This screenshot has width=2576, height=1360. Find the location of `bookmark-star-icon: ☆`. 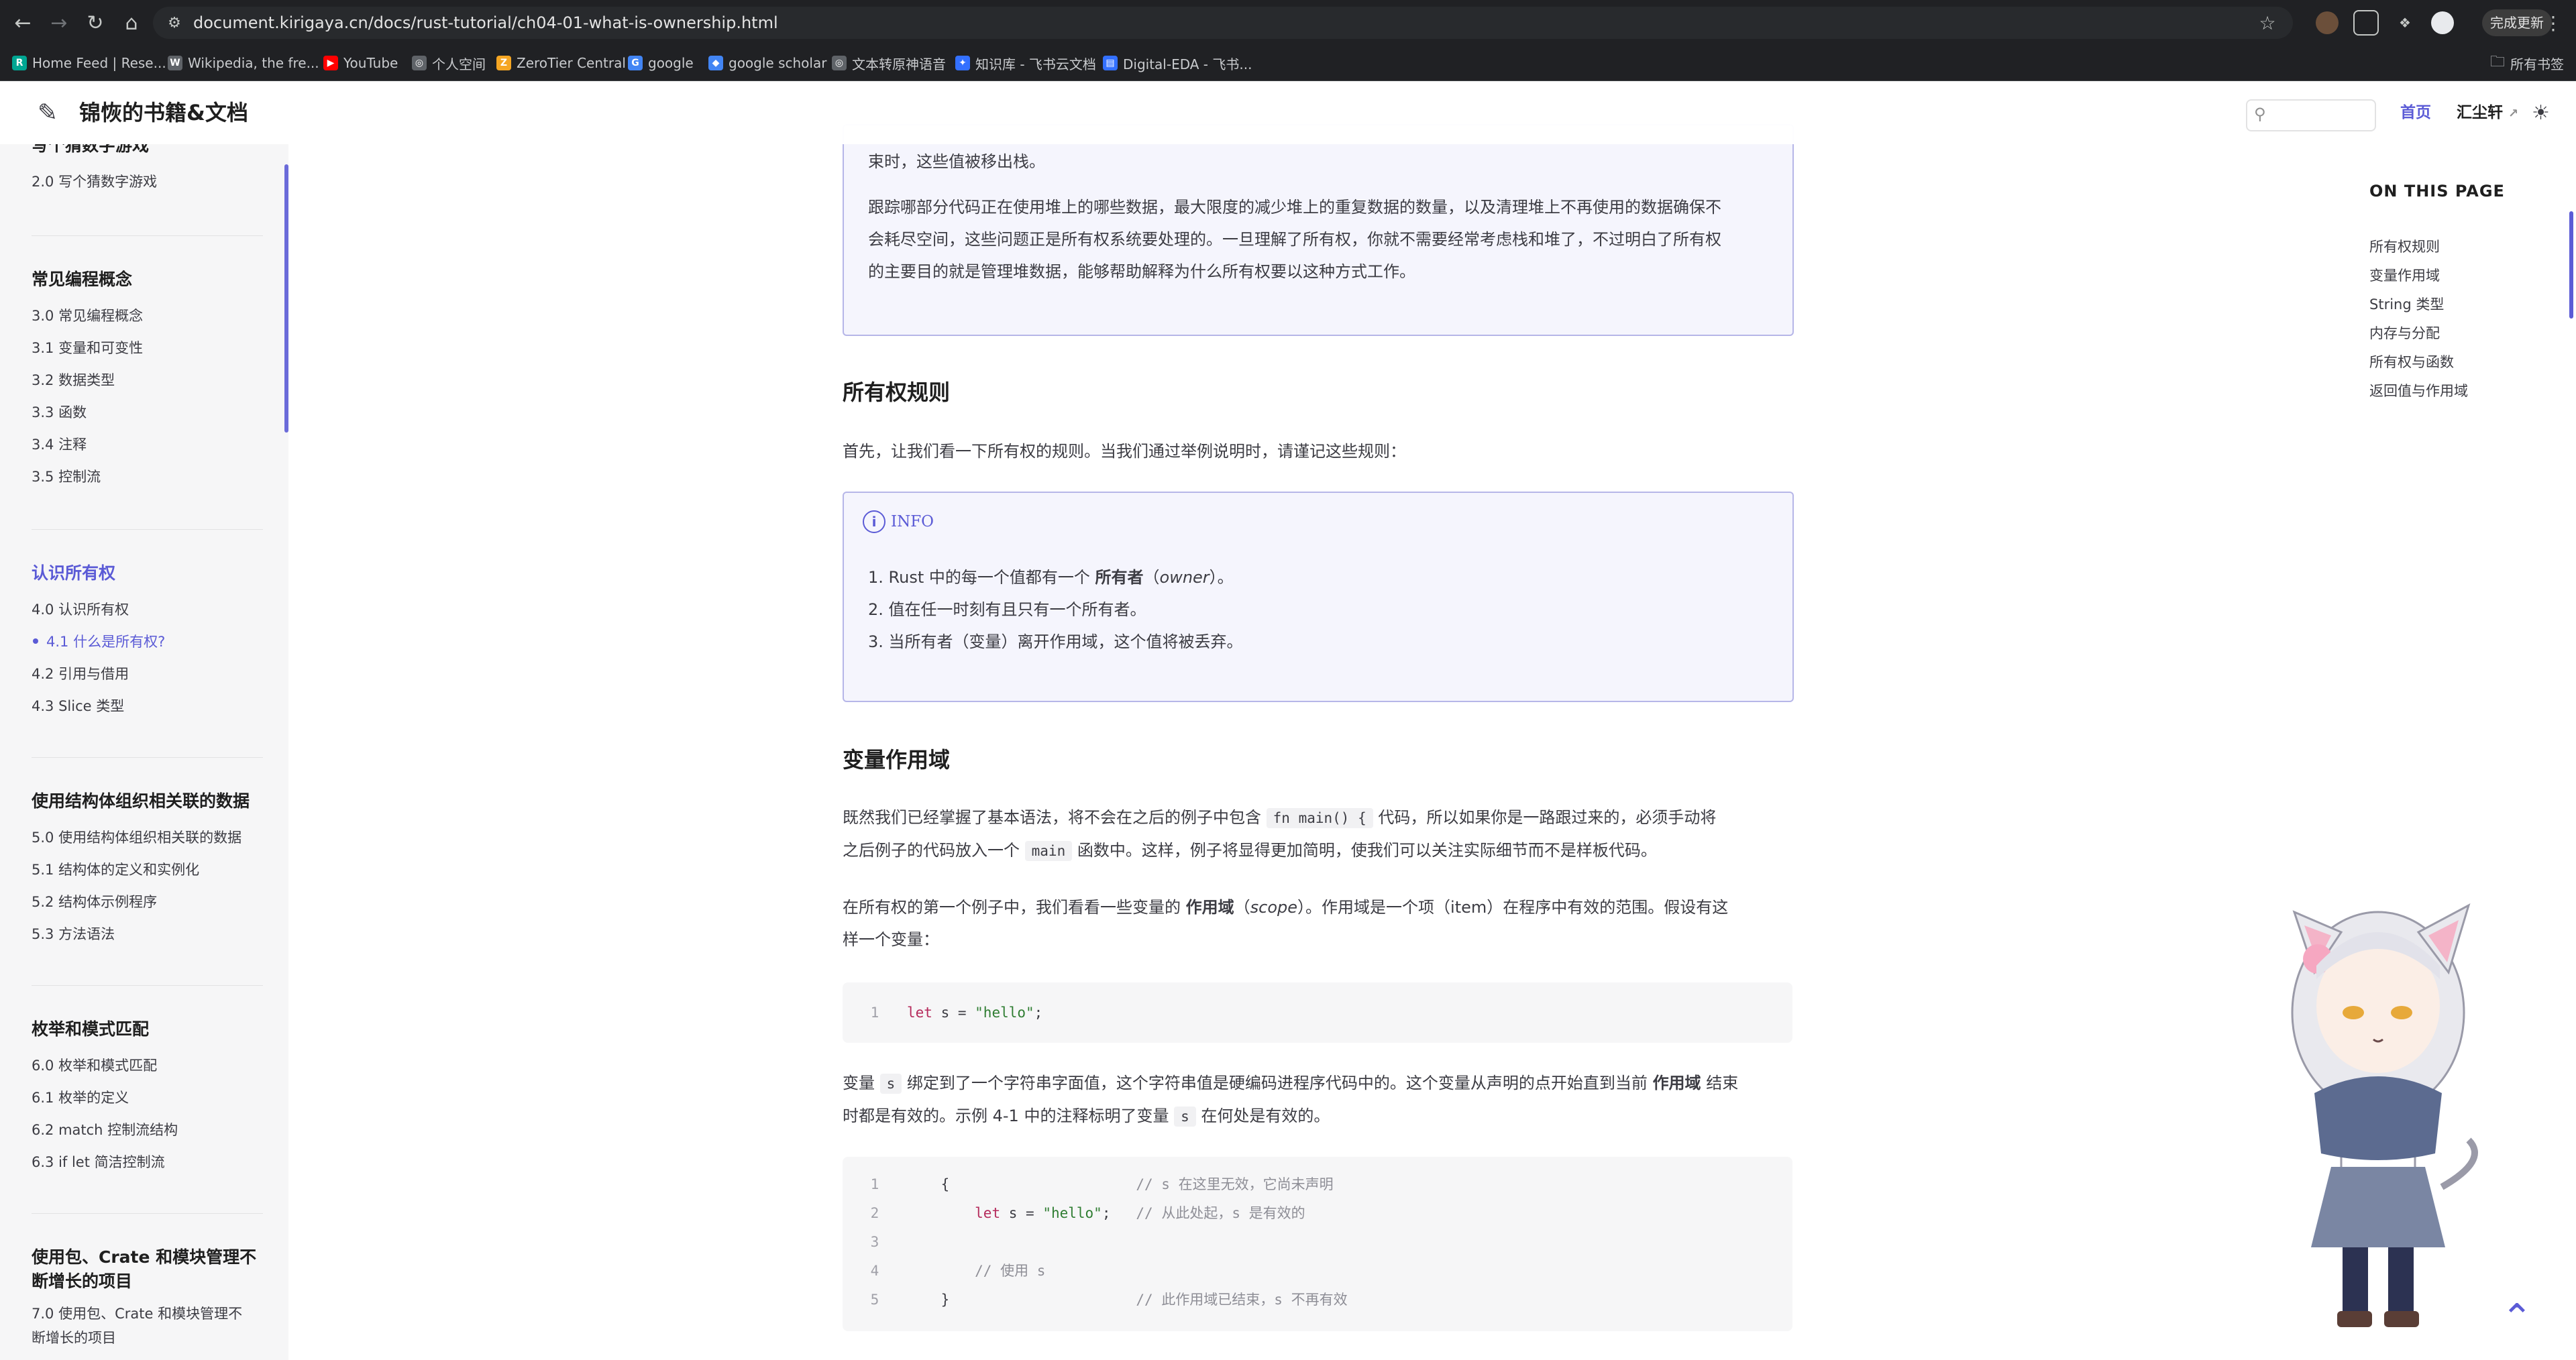

bookmark-star-icon: ☆ is located at coordinates (2267, 22).